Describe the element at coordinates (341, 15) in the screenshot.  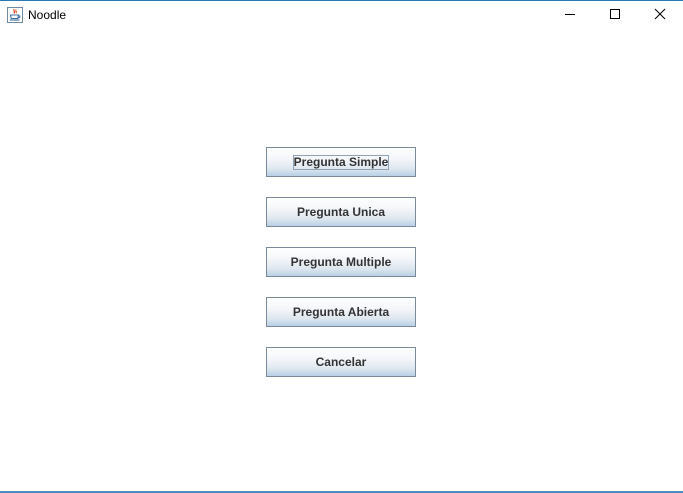
I see `title-bar: Noodle` at that location.